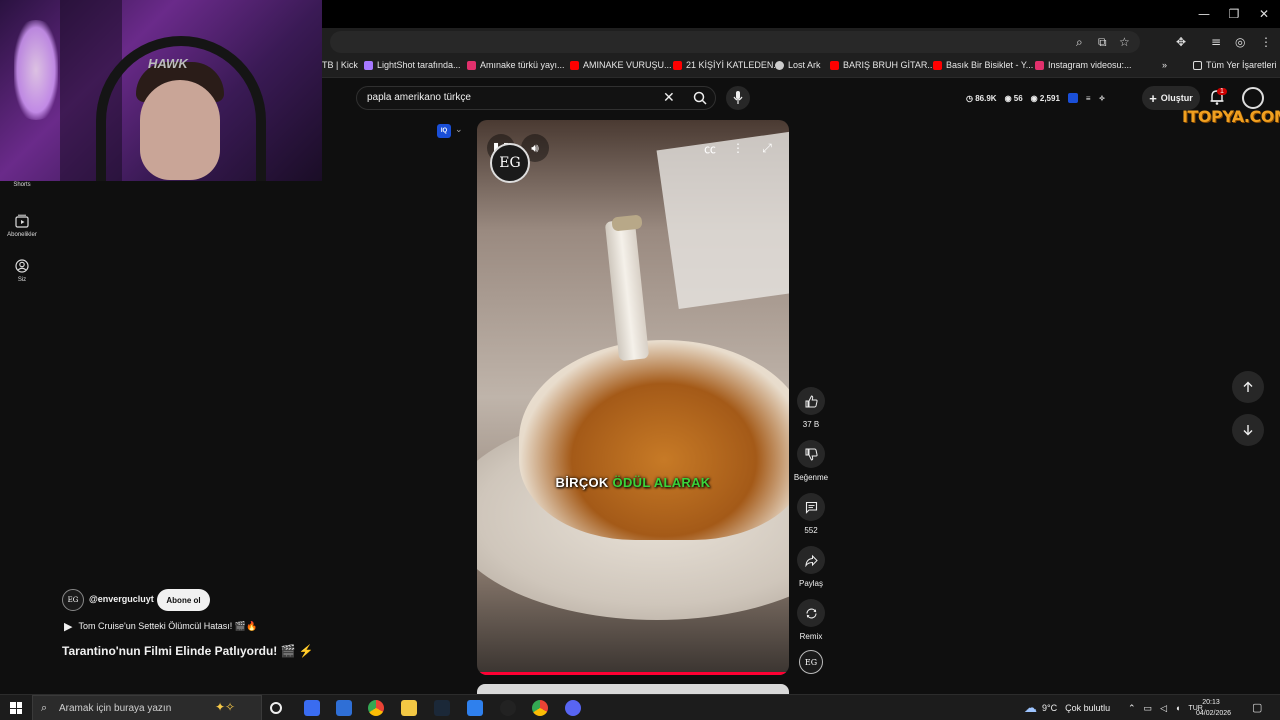  What do you see at coordinates (1050, 708) in the screenshot?
I see `weather-temp: 9°C` at bounding box center [1050, 708].